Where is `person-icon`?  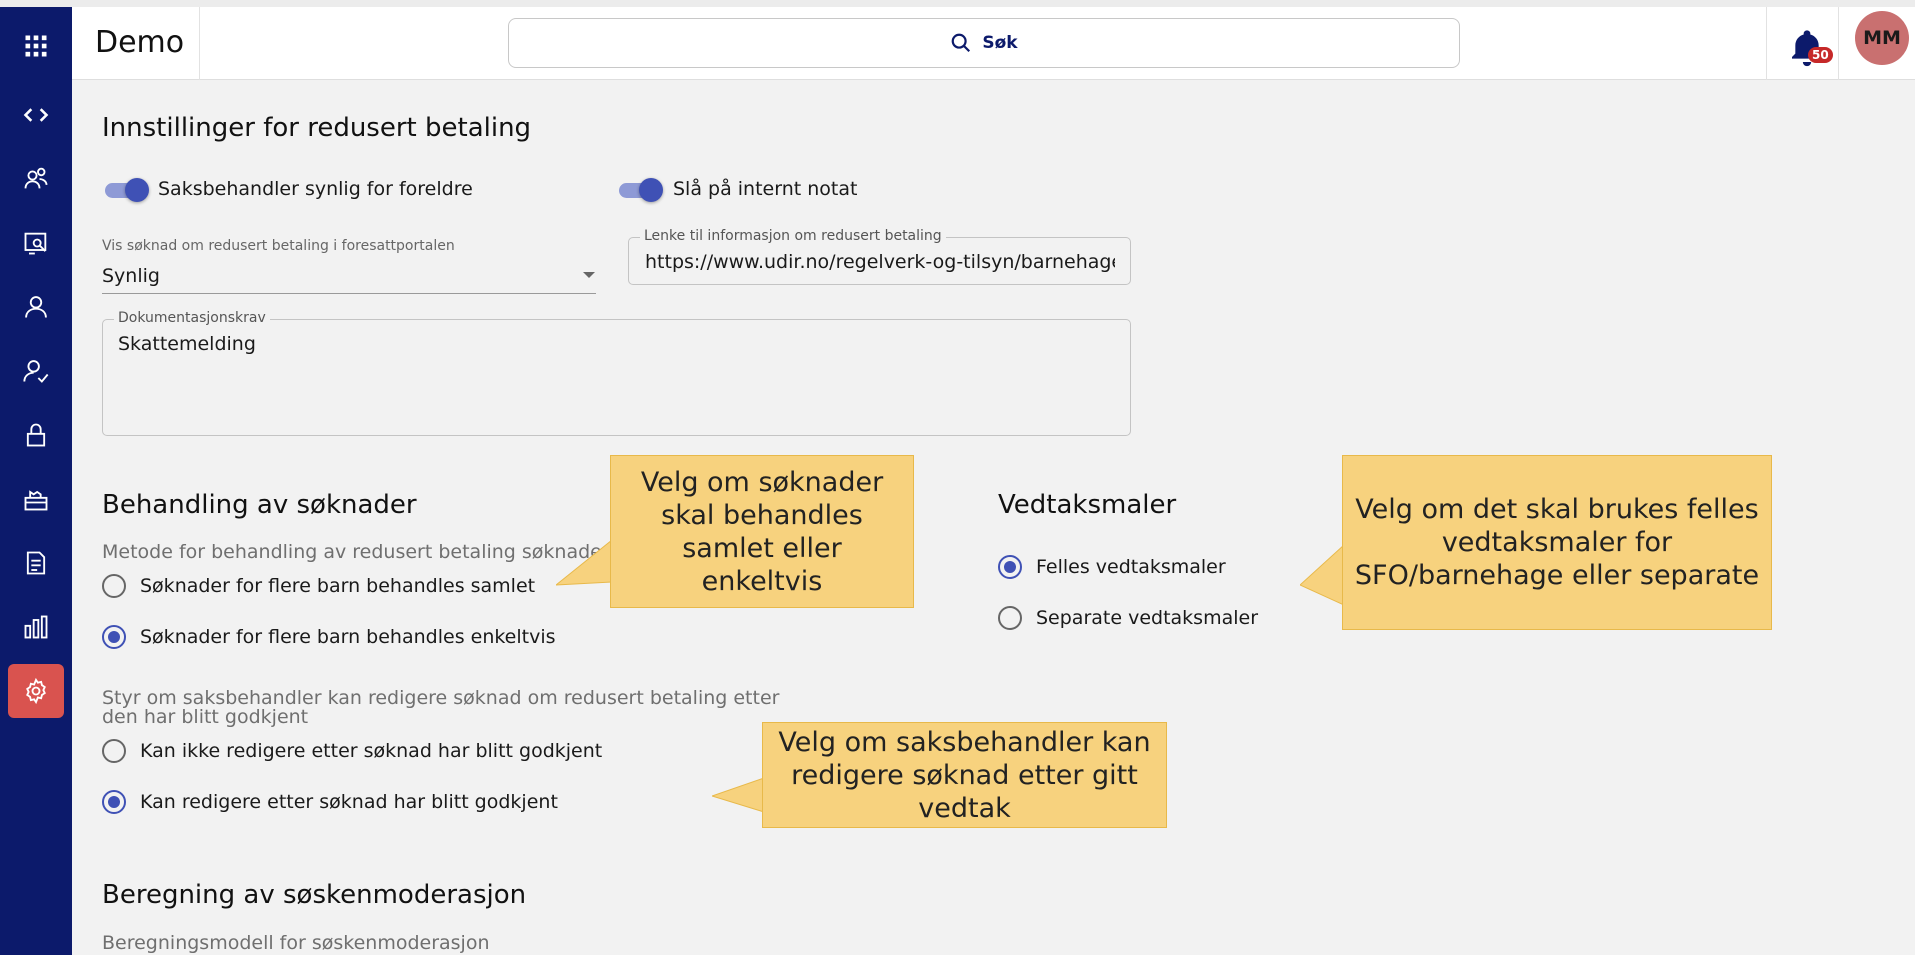 person-icon is located at coordinates (36, 307).